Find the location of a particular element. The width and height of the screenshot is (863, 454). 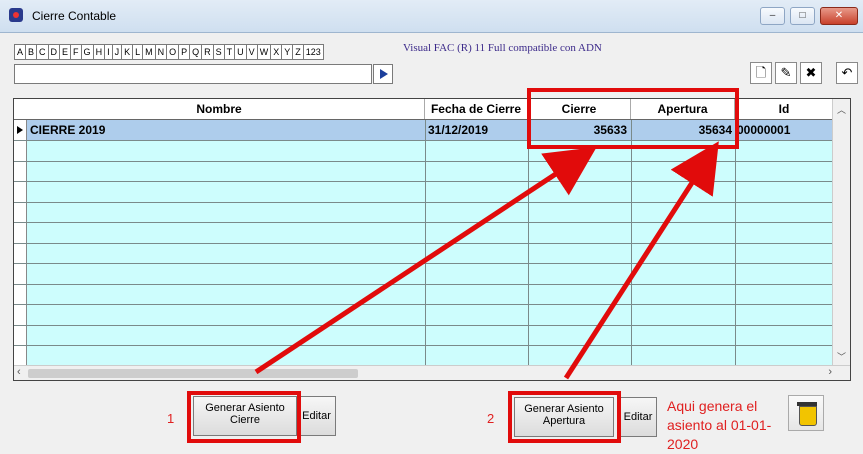

arrow-to-apertura is located at coordinates (641, 260).